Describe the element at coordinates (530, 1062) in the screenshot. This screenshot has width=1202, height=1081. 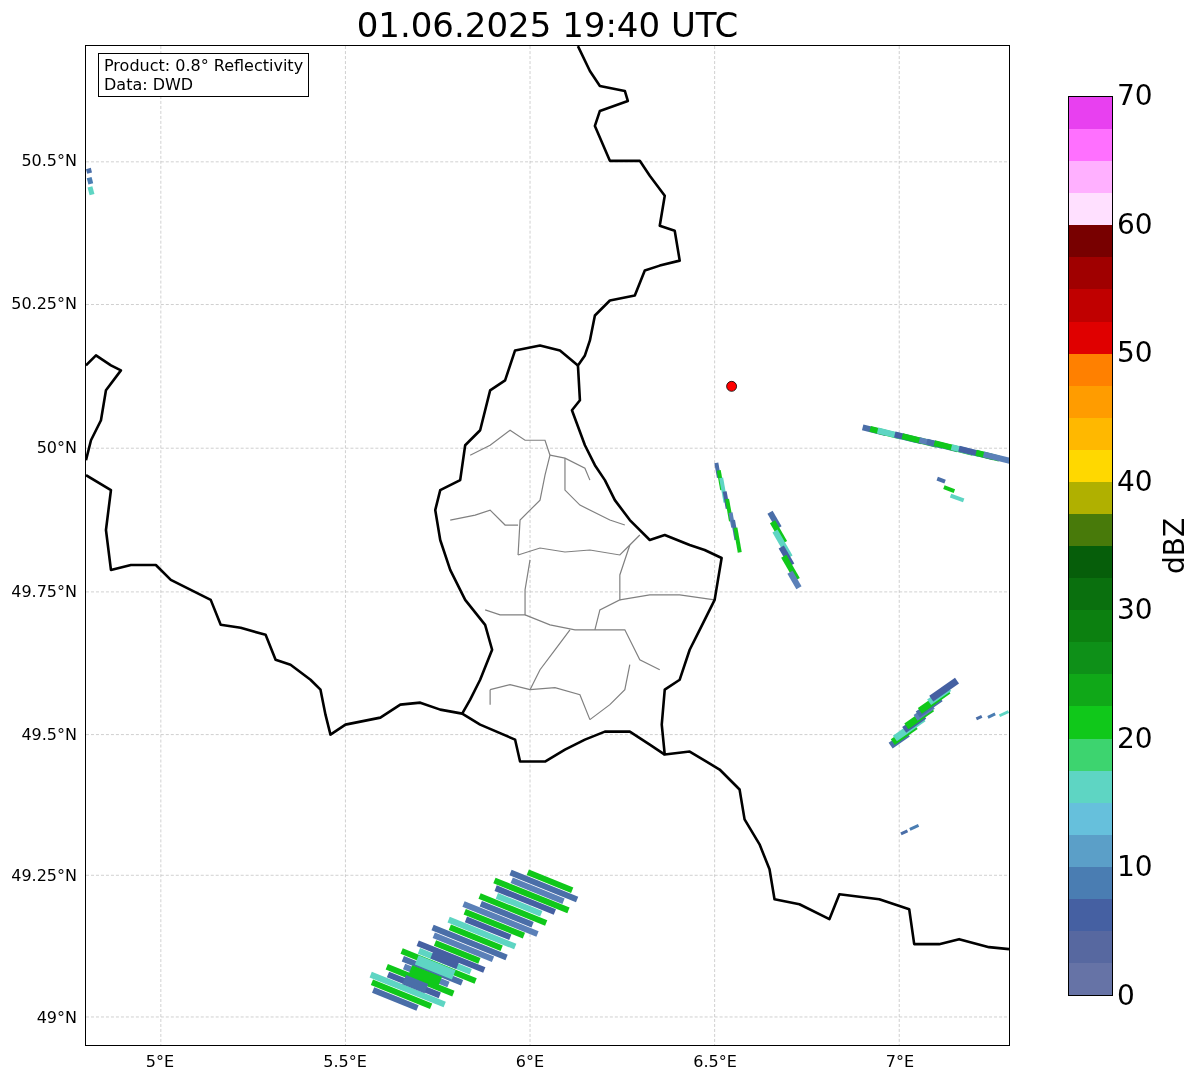
I see `longitude-label: 6°E` at that location.